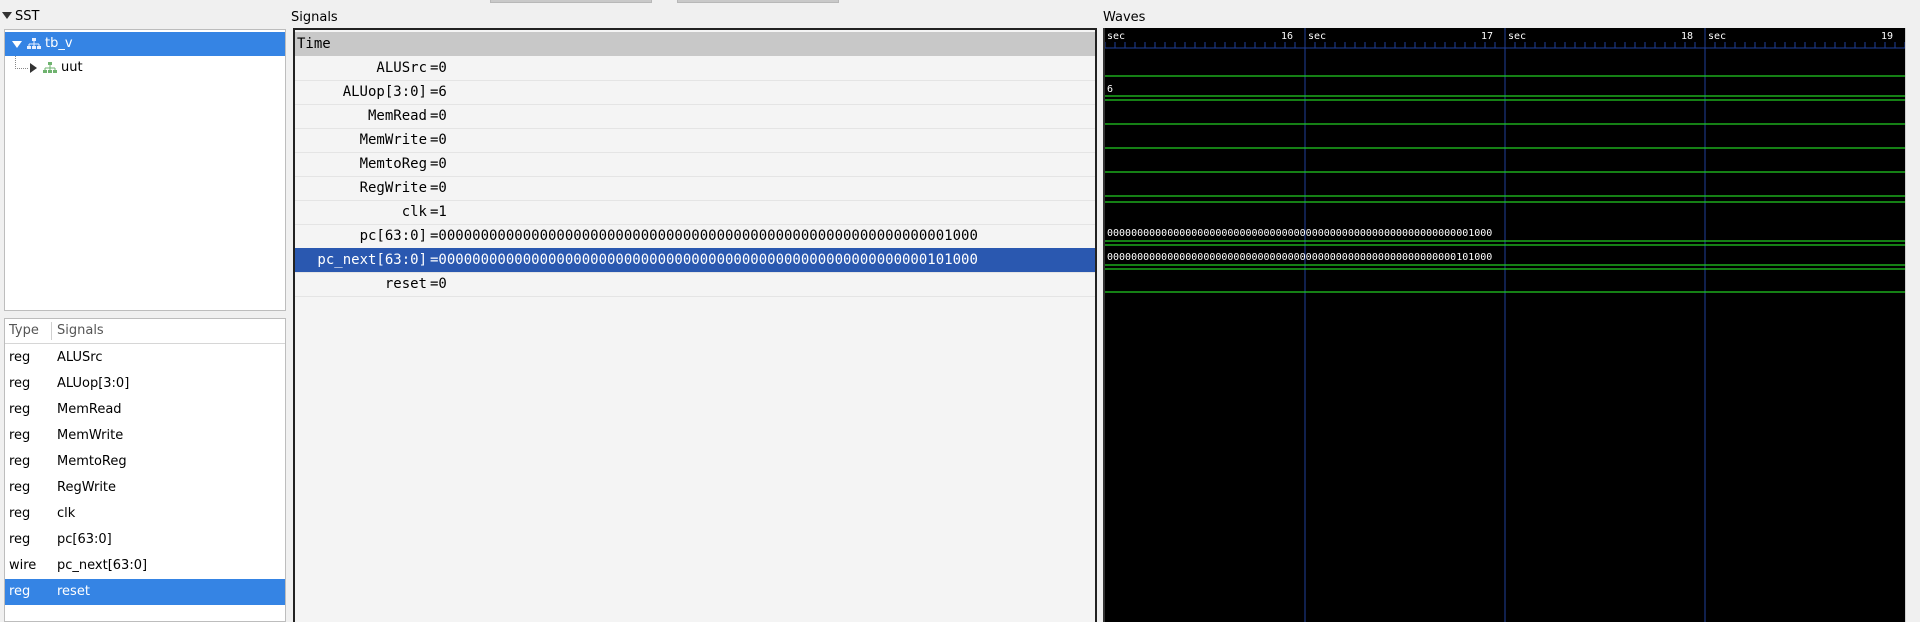 The width and height of the screenshot is (1920, 622). Describe the element at coordinates (145, 410) in the screenshot. I see `signal-list-row: reg MemRead` at that location.